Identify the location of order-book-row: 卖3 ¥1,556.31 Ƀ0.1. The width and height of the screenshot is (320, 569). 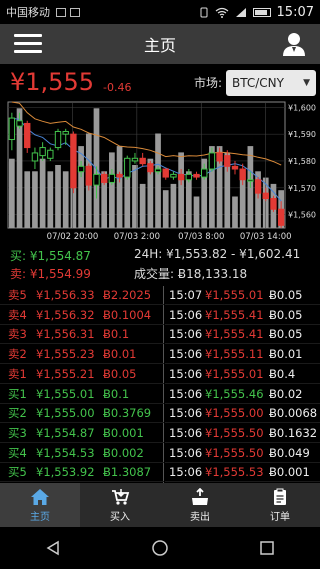
(82, 335).